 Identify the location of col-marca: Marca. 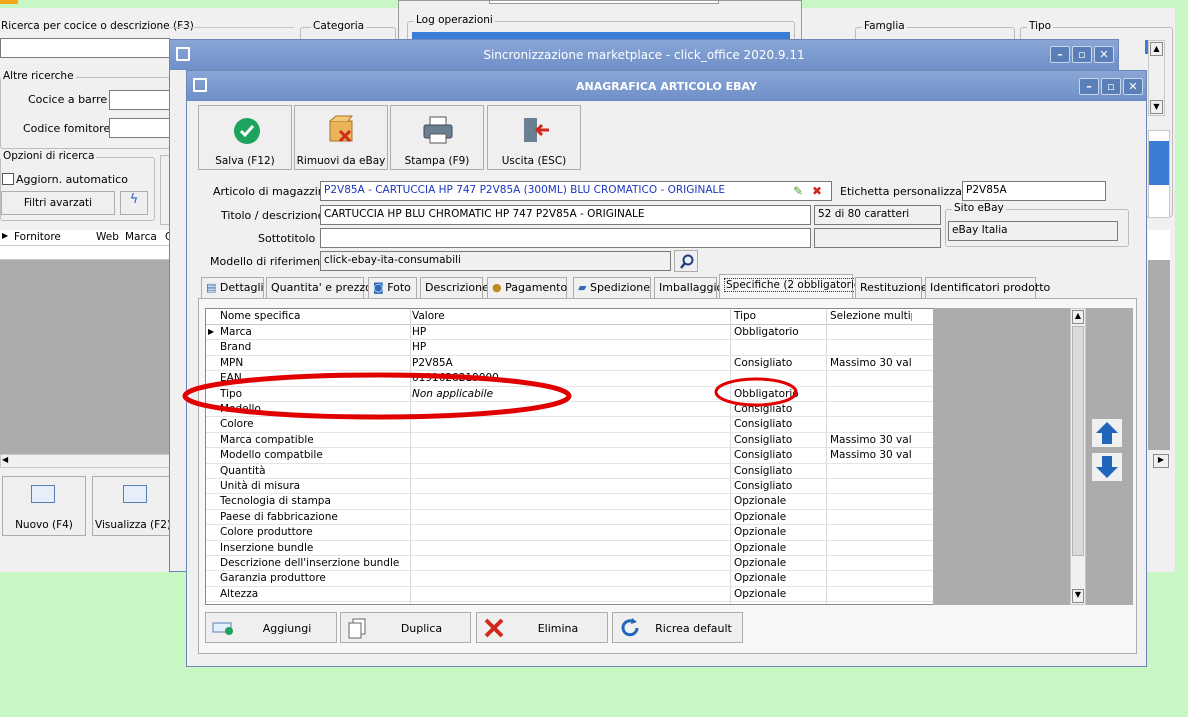
(141, 237).